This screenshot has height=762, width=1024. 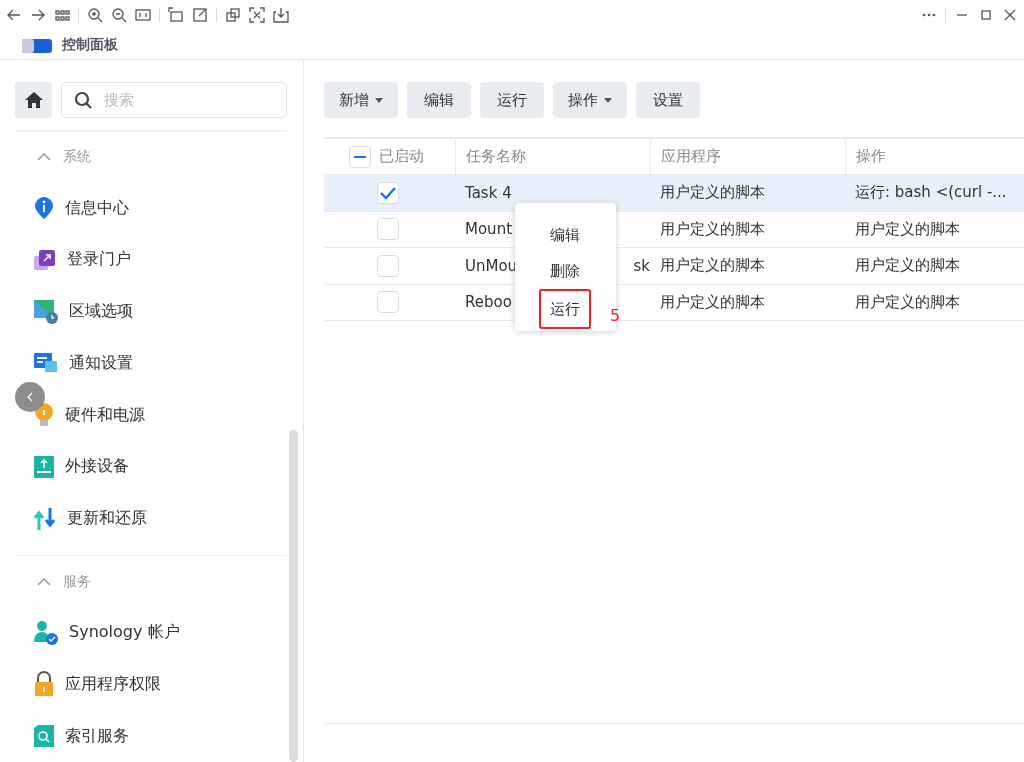 What do you see at coordinates (97, 467) in the screenshot?
I see `sidebar-item: 外接设备` at bounding box center [97, 467].